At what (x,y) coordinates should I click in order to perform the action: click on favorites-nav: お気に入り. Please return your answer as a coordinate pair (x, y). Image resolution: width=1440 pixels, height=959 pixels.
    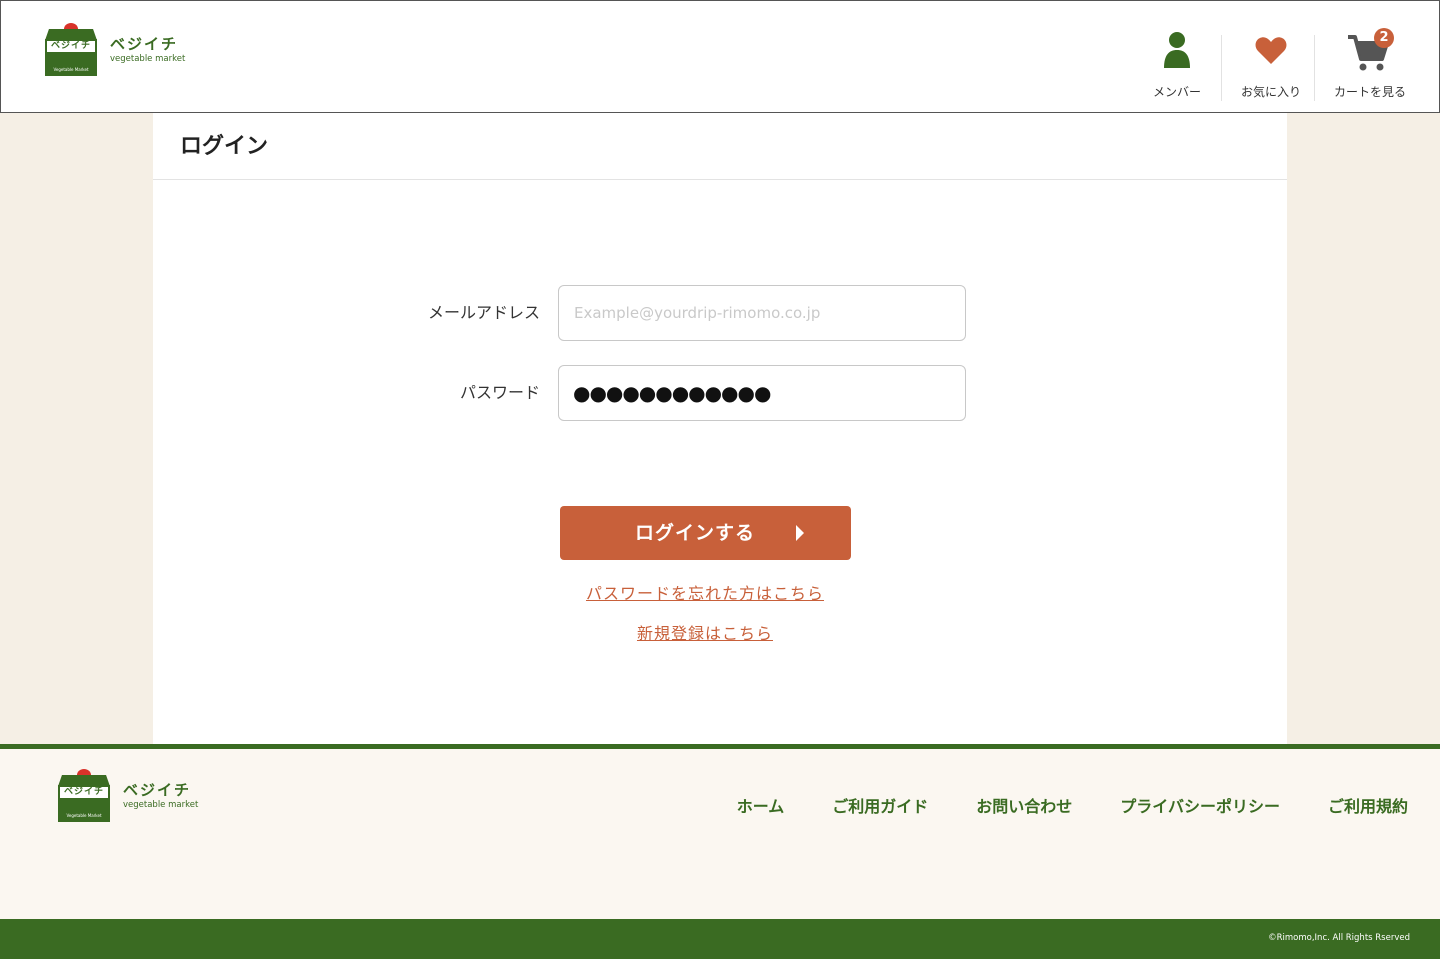
    Looking at the image, I should click on (1271, 56).